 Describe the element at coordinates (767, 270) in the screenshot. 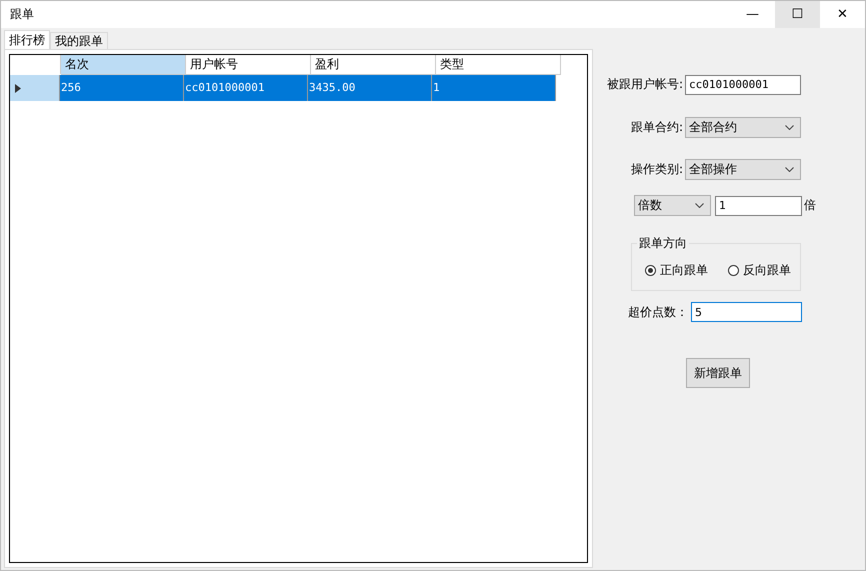

I see `radio-label: 反向跟单` at that location.